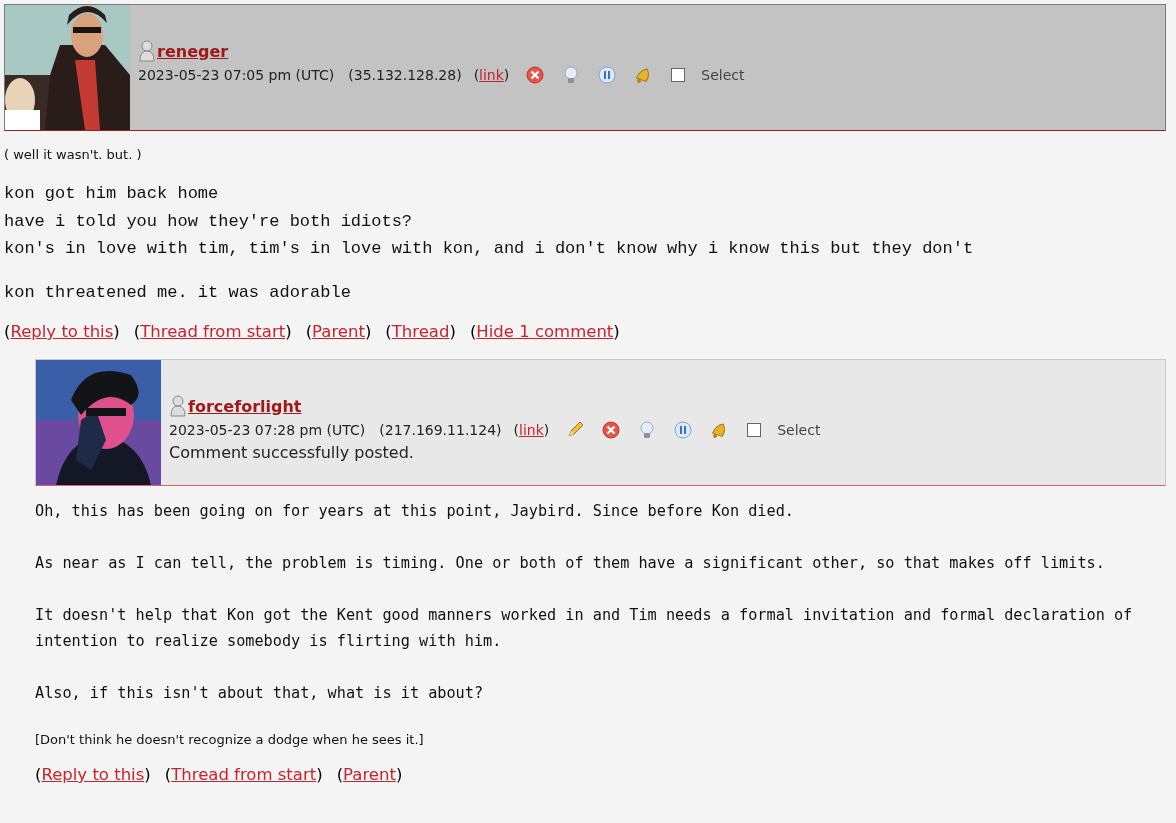 The image size is (1176, 823). Describe the element at coordinates (236, 75) in the screenshot. I see `comment-date: 2023-05-23 07:05 pm (UTC)` at that location.